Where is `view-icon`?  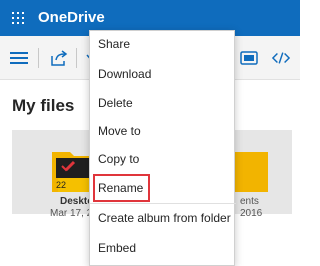 view-icon is located at coordinates (249, 58).